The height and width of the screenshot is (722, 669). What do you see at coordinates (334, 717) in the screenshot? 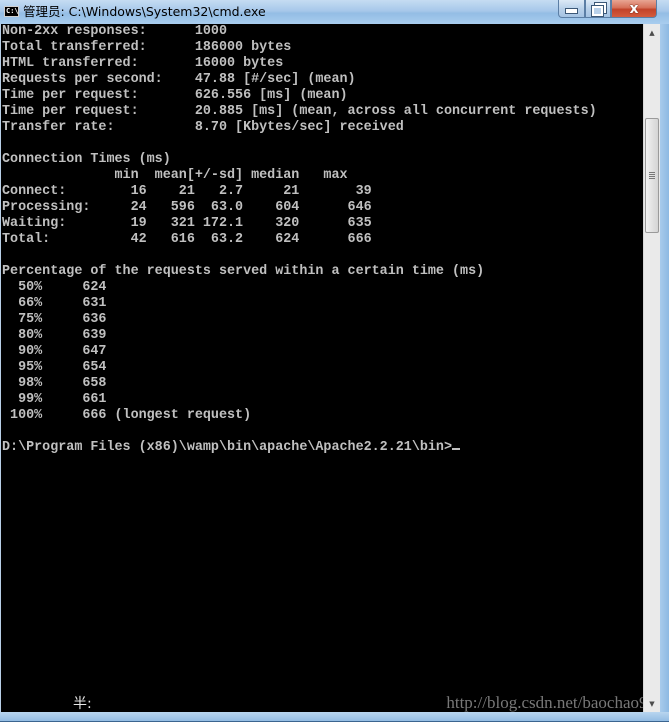
I see `window-frame-bottom` at bounding box center [334, 717].